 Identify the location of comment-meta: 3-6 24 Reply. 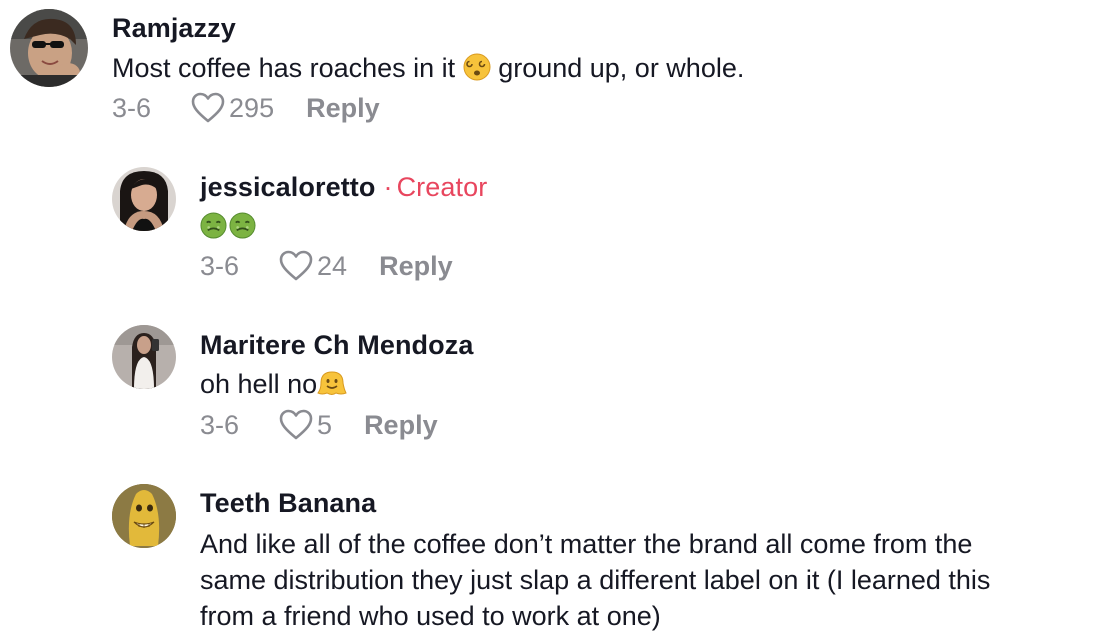
(326, 266).